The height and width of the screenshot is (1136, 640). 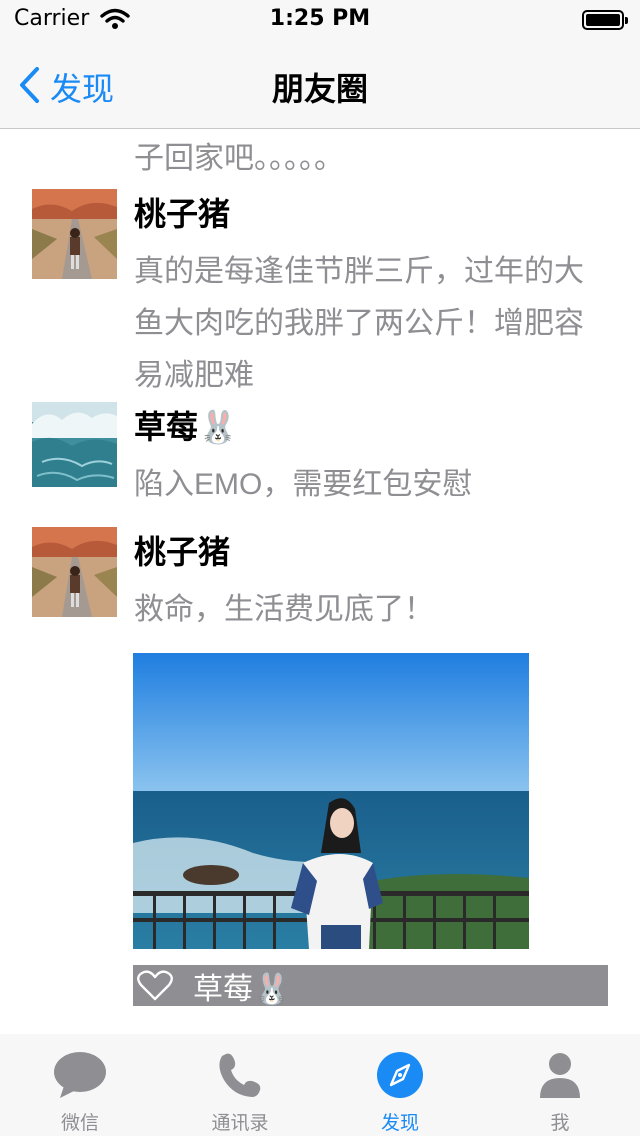 I want to click on navigation-bar: 发现 朋友圈, so click(x=320, y=84).